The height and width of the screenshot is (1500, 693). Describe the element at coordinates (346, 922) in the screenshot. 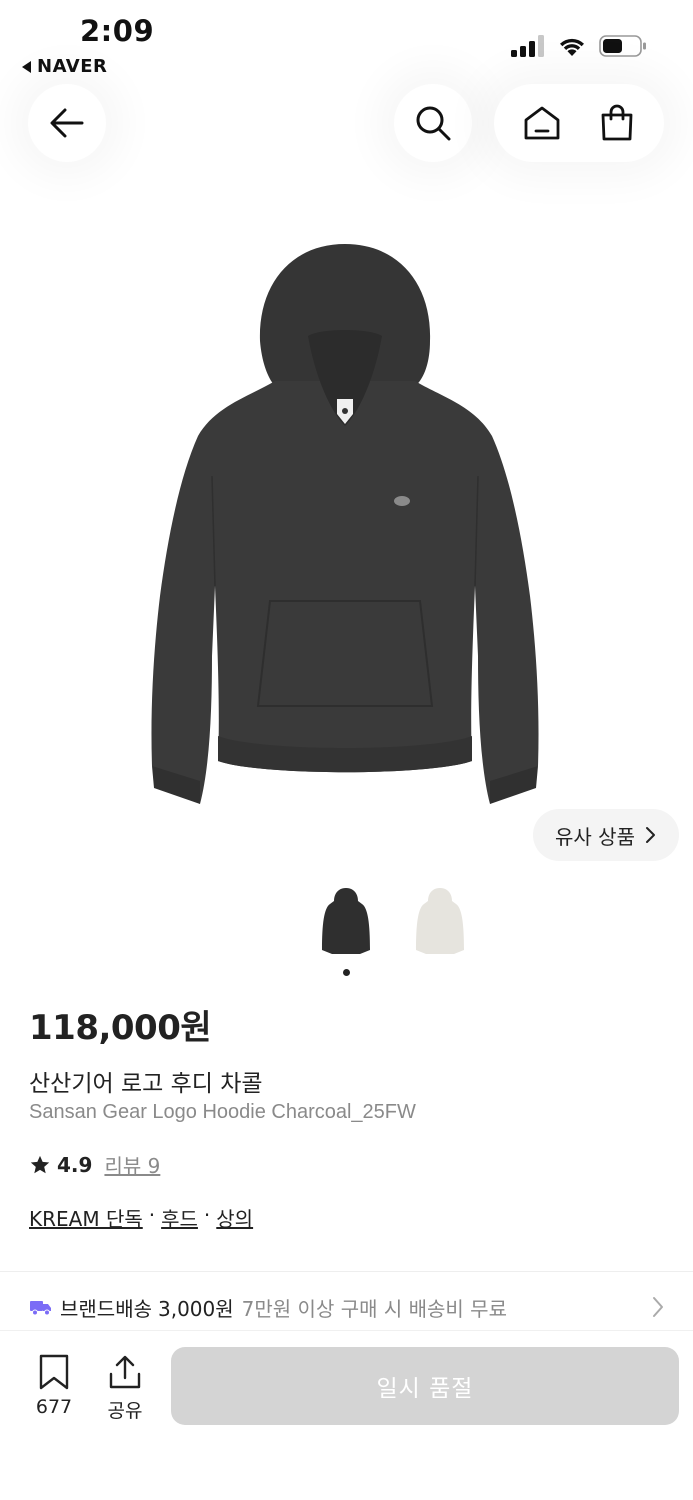

I see `thumbnail-charcoal` at that location.